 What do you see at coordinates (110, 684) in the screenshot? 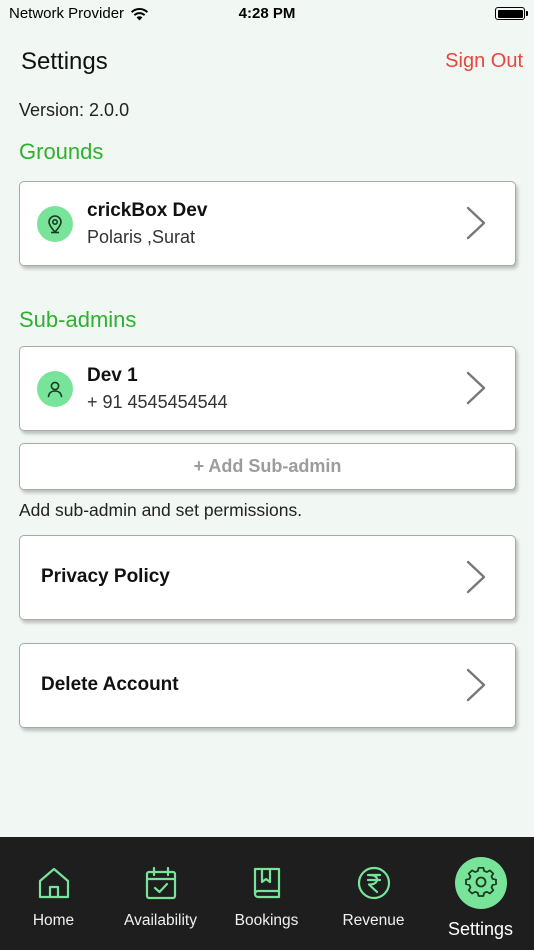
I see `delete-account-label: Delete Account` at bounding box center [110, 684].